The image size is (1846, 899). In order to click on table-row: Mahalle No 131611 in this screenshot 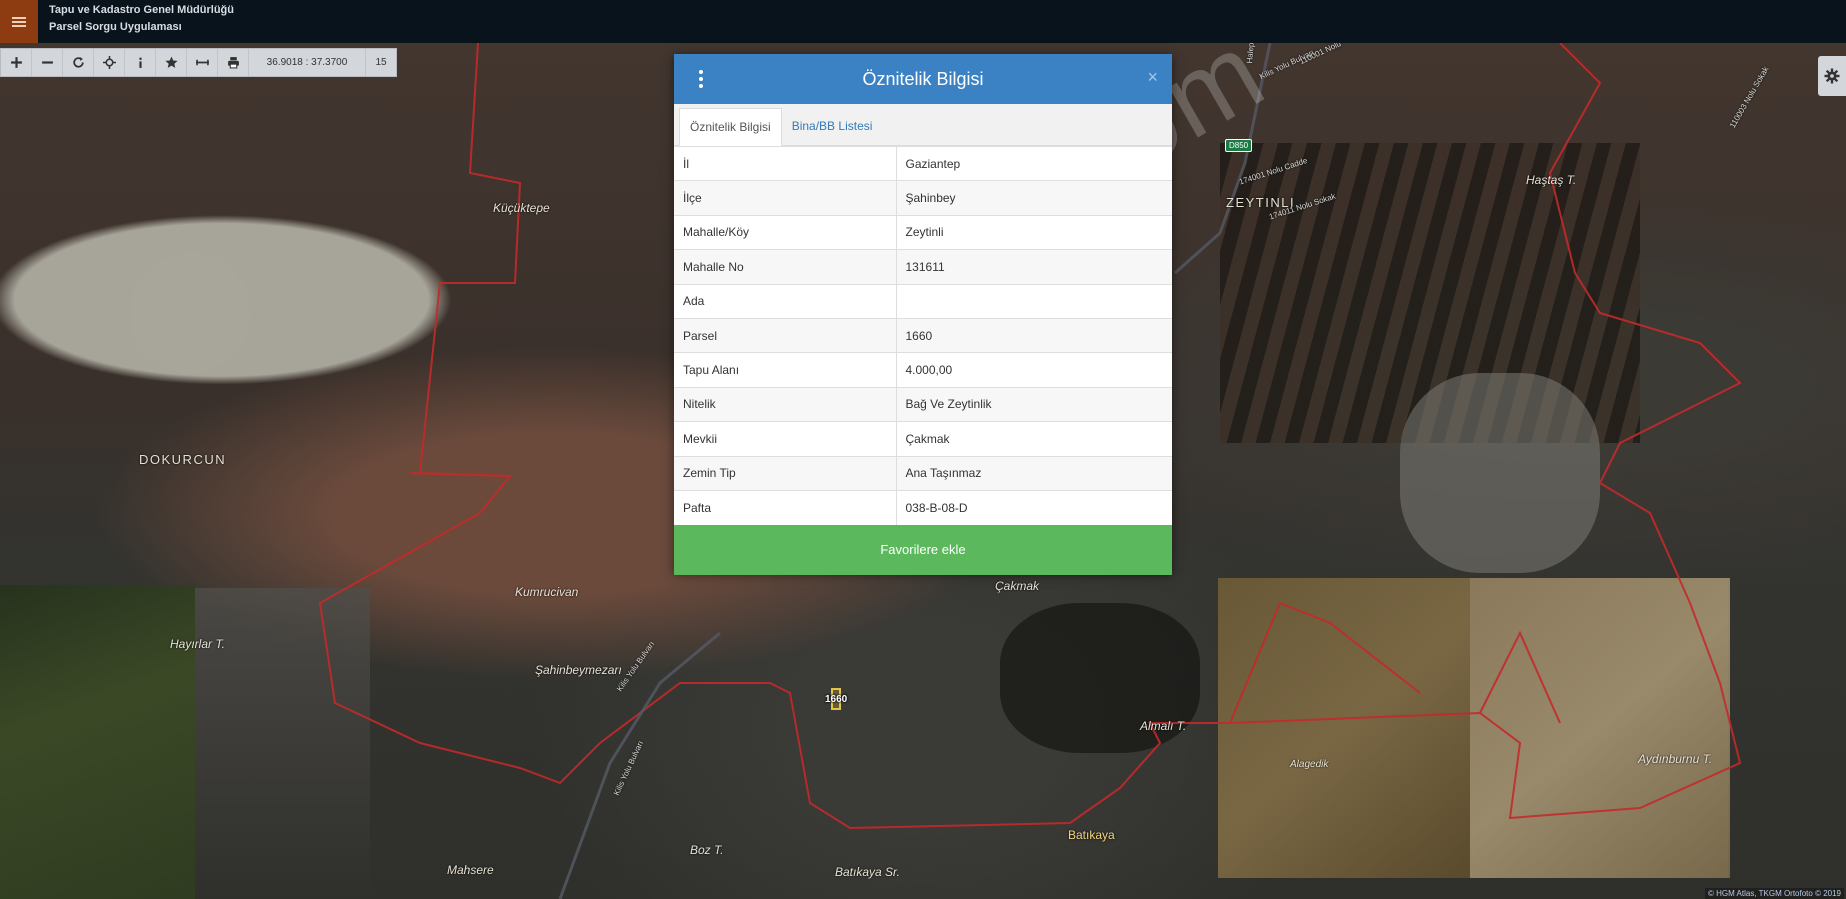, I will do `click(923, 267)`.